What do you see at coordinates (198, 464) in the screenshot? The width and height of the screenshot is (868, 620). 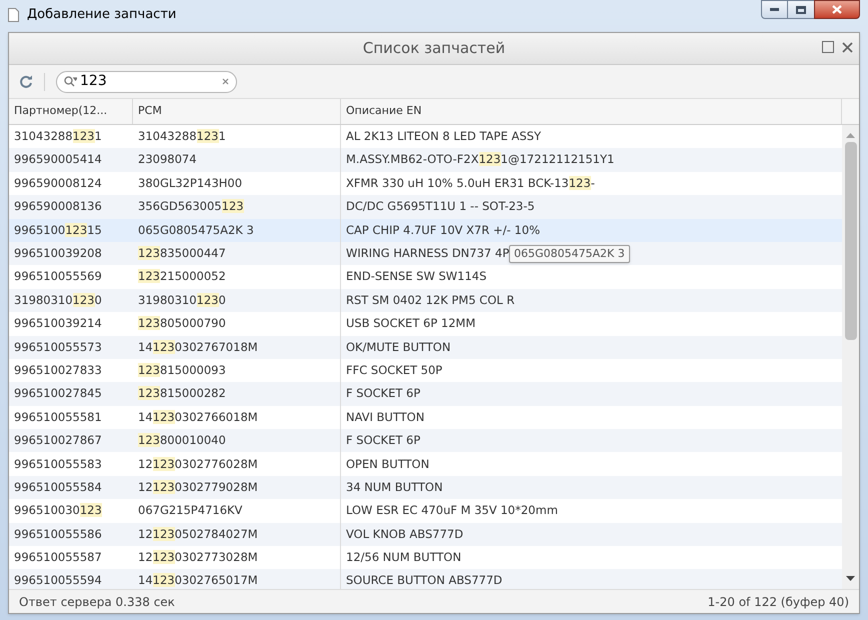 I see `table-cell: 121230302776028M` at bounding box center [198, 464].